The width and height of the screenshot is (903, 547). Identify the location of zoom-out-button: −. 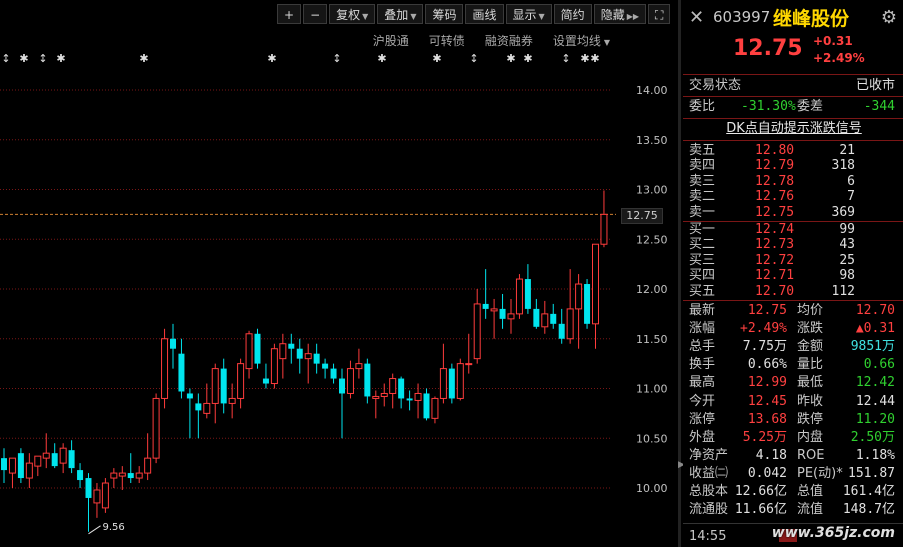
(315, 14).